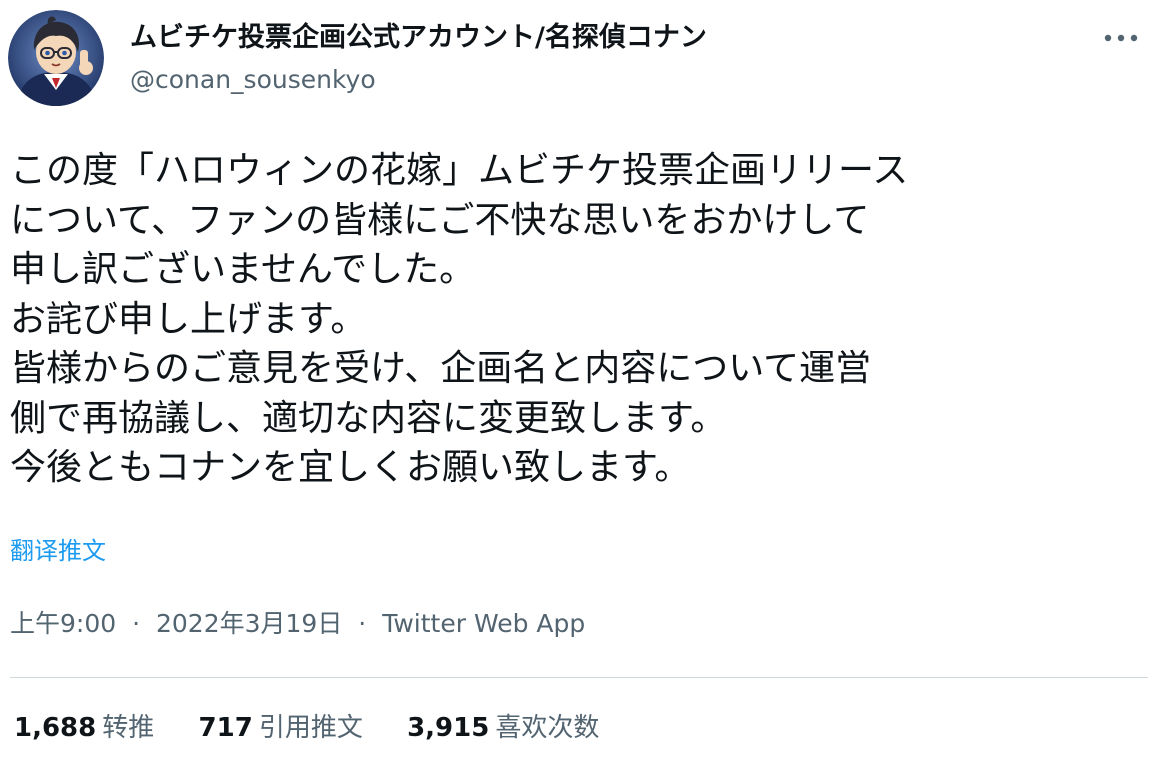 This screenshot has width=1158, height=764. Describe the element at coordinates (56, 58) in the screenshot. I see `detective-avatar-icon` at that location.